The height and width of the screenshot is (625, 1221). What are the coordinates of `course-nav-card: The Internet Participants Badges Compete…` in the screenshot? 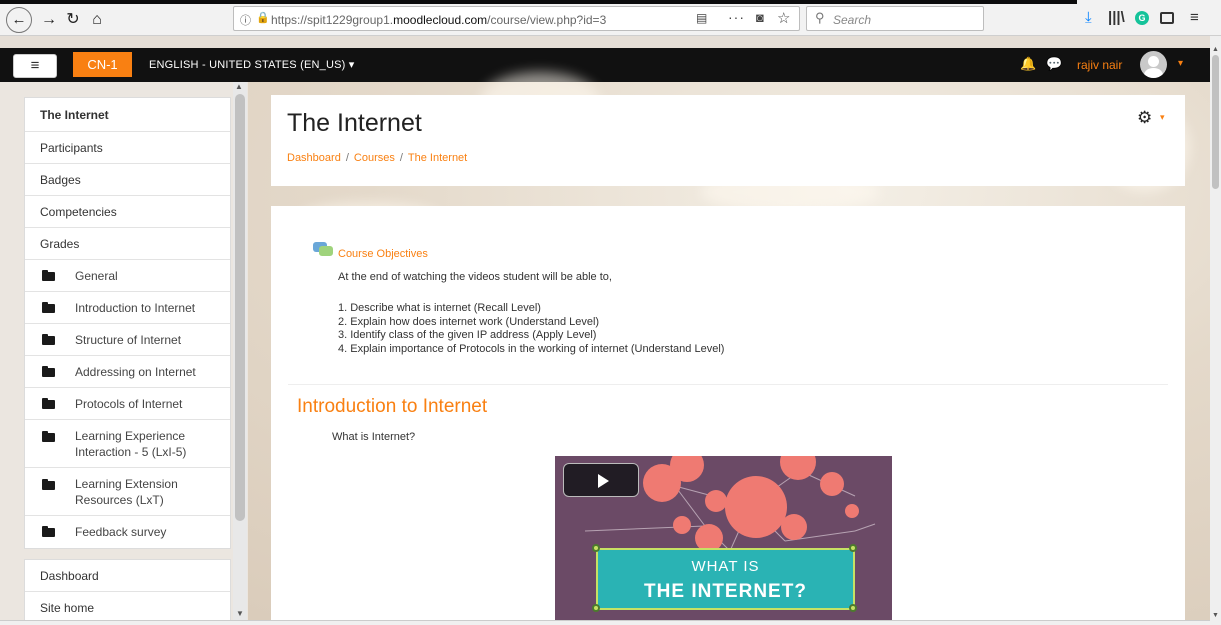 It's located at (127, 323).